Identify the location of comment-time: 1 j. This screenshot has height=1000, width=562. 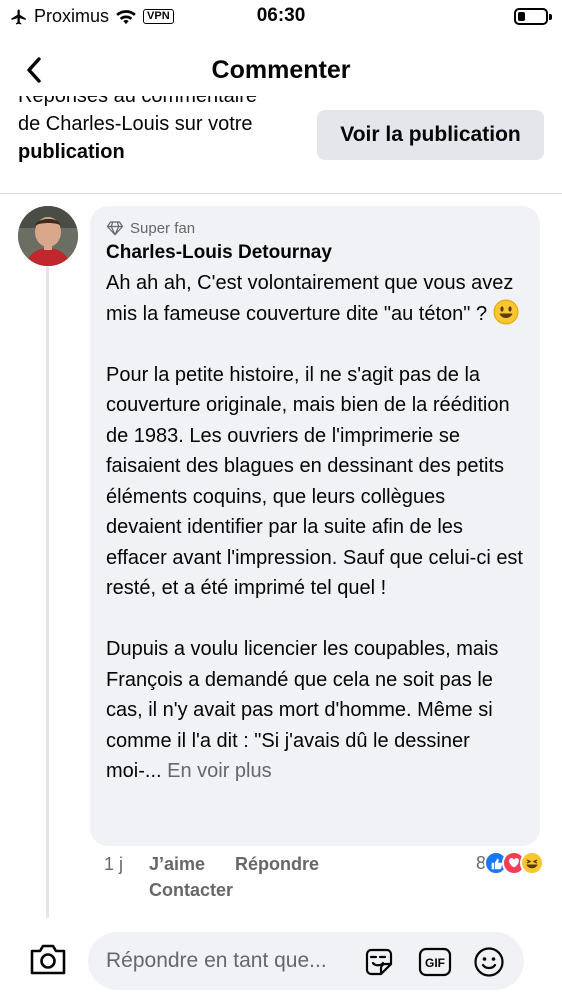
(113, 864).